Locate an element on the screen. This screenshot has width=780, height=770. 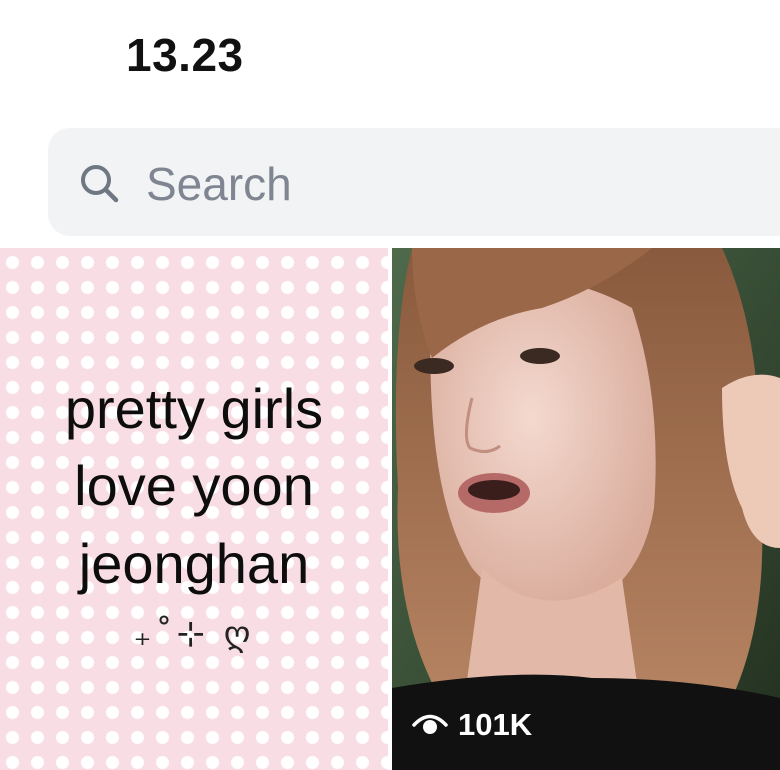
post-text-line: love yoon is located at coordinates (194, 485).